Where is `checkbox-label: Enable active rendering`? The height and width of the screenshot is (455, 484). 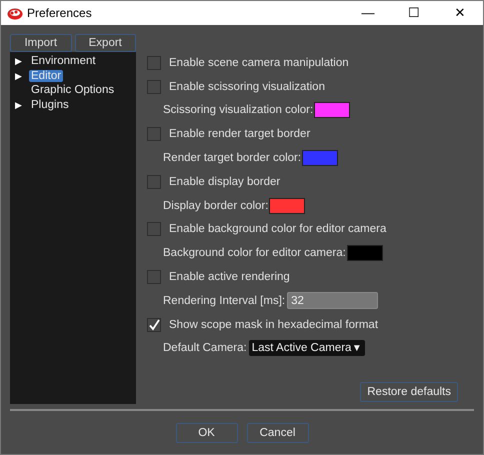
checkbox-label: Enable active rendering is located at coordinates (229, 277).